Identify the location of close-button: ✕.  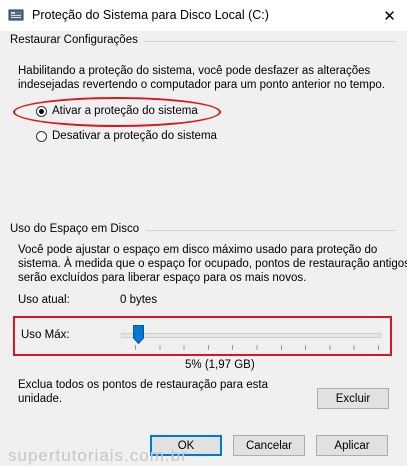
(389, 15).